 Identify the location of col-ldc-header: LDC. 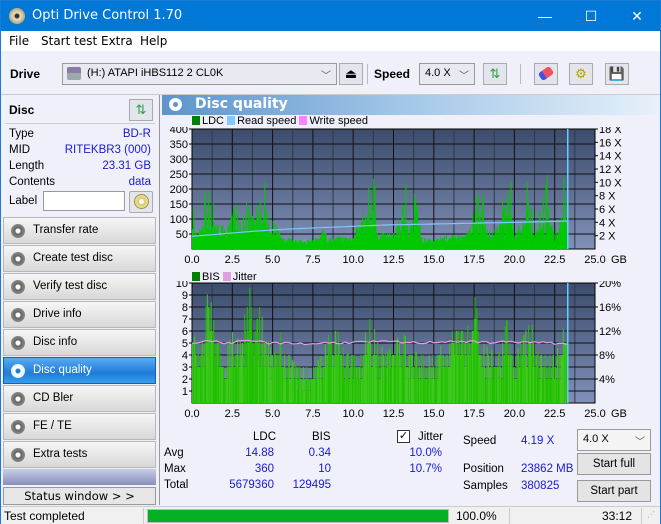
(265, 437).